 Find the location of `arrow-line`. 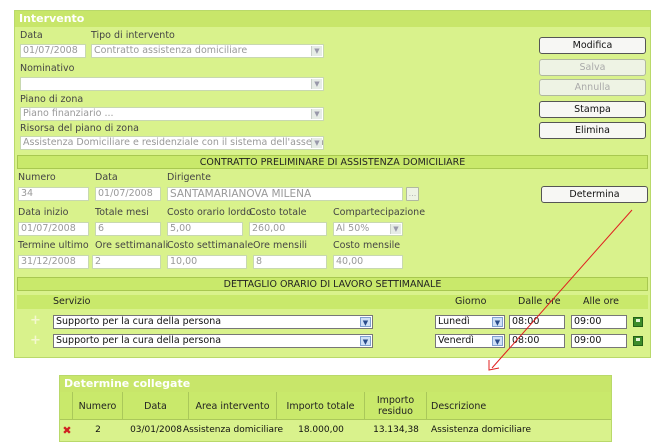

arrow-line is located at coordinates (562, 289).